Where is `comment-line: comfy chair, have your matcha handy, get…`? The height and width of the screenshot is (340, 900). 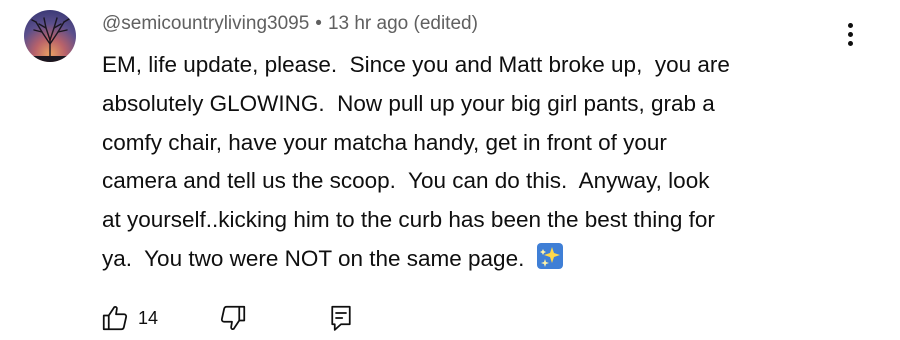 comment-line: comfy chair, have your matcha handy, get… is located at coordinates (384, 142).